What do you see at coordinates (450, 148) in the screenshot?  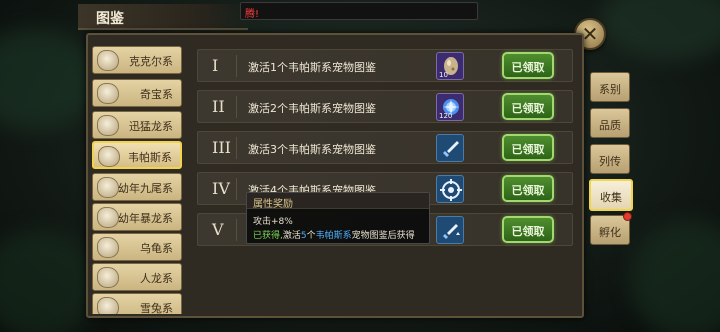 I see `sword-icon` at bounding box center [450, 148].